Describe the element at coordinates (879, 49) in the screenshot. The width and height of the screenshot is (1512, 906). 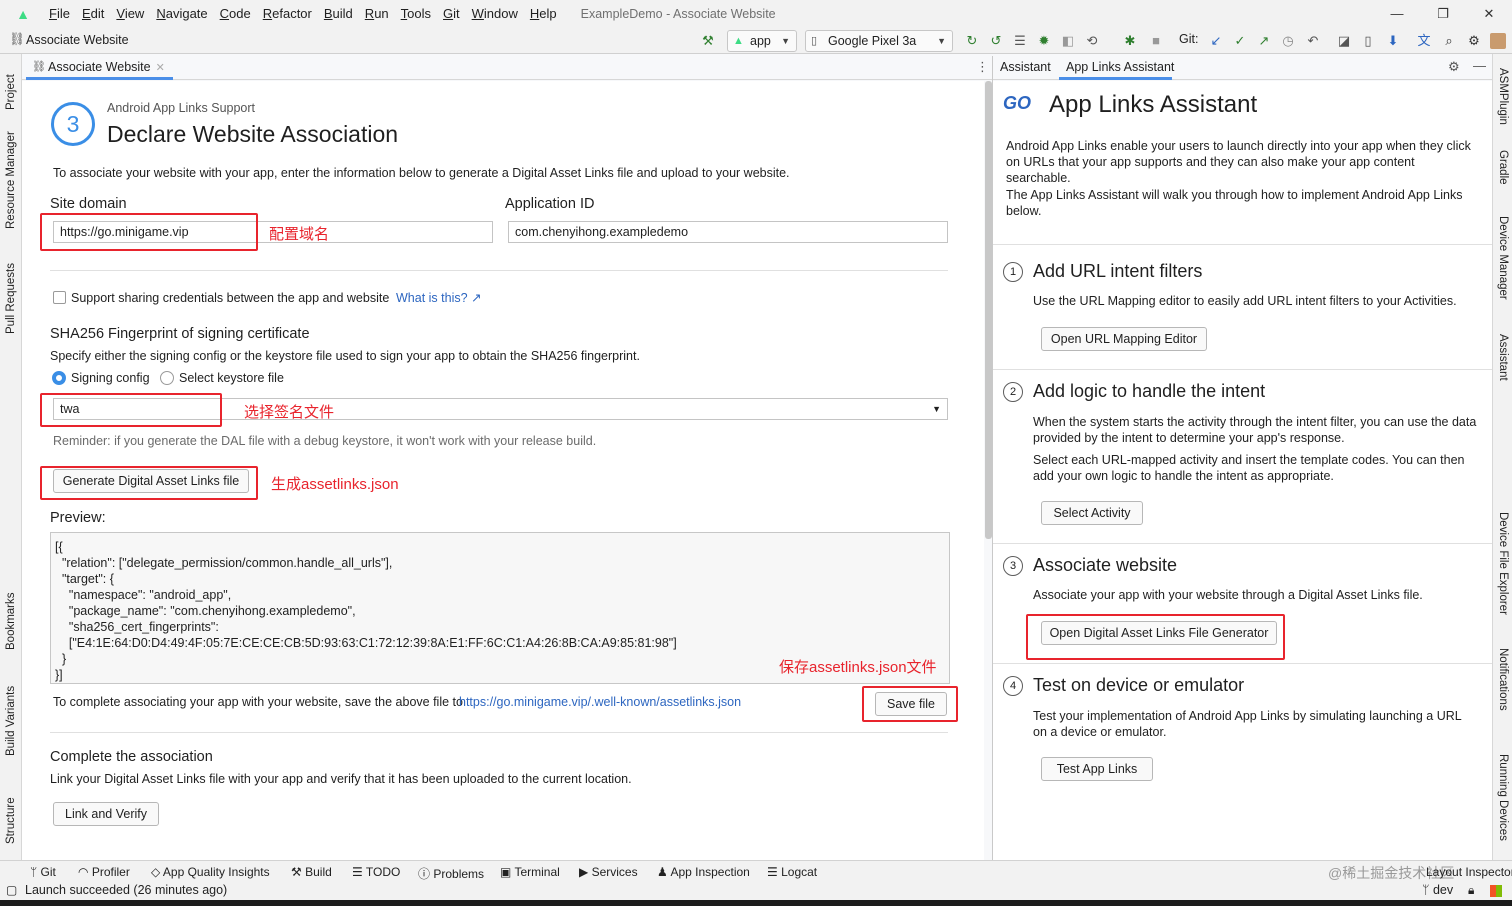
I see `device-dropdown: ▯ Google Pixel 3a XL ▼` at that location.